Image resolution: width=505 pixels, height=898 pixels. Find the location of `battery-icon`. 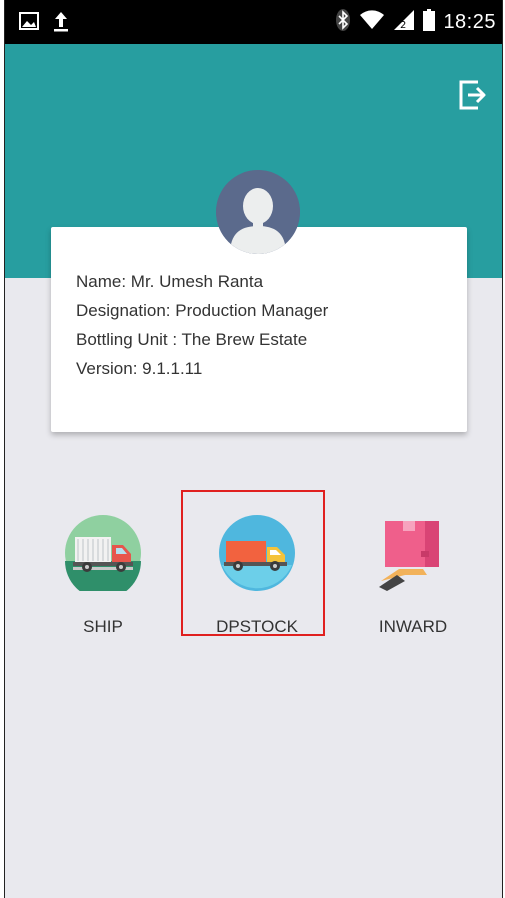

battery-icon is located at coordinates (429, 22).